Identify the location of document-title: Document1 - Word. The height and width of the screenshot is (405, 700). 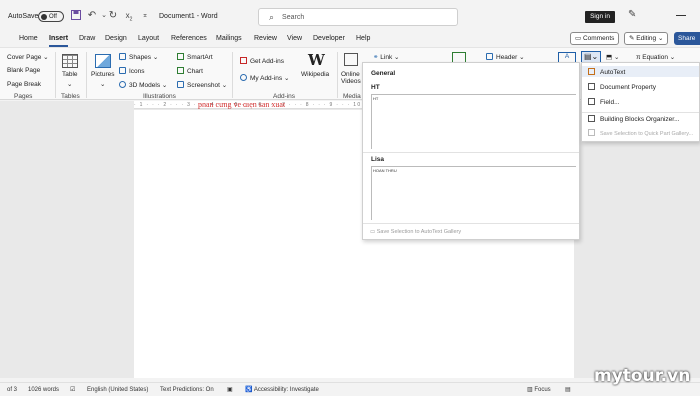
(188, 16).